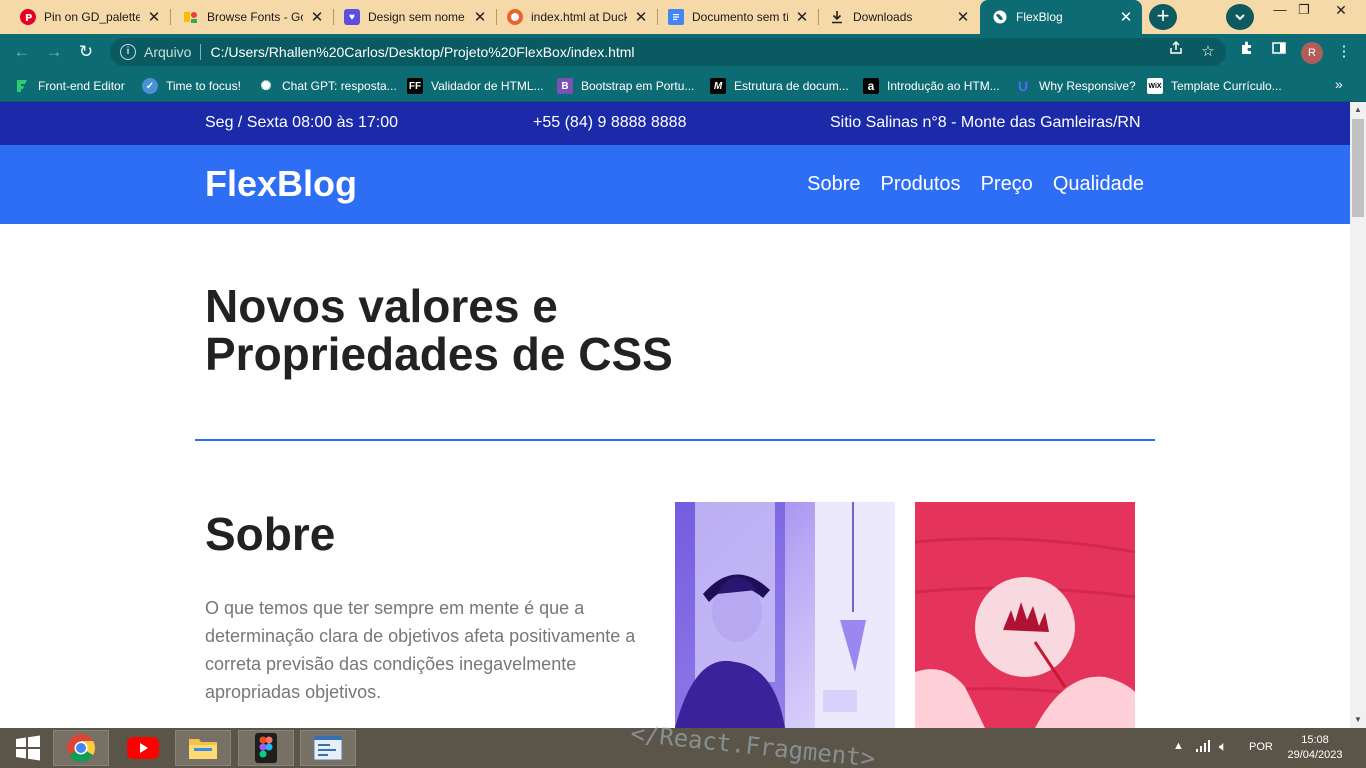  What do you see at coordinates (1304, 17) in the screenshot?
I see `restore-button: ❐` at bounding box center [1304, 17].